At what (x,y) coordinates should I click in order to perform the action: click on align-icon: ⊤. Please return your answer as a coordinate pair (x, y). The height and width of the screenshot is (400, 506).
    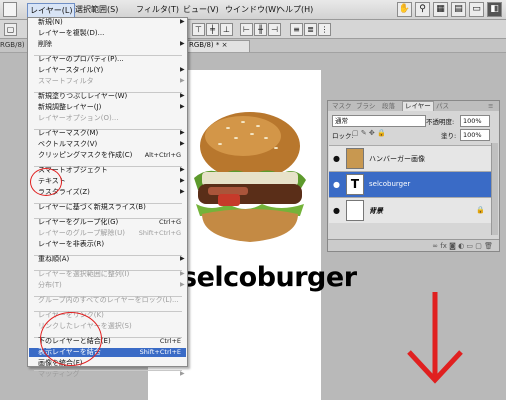
    Looking at the image, I should click on (198, 29).